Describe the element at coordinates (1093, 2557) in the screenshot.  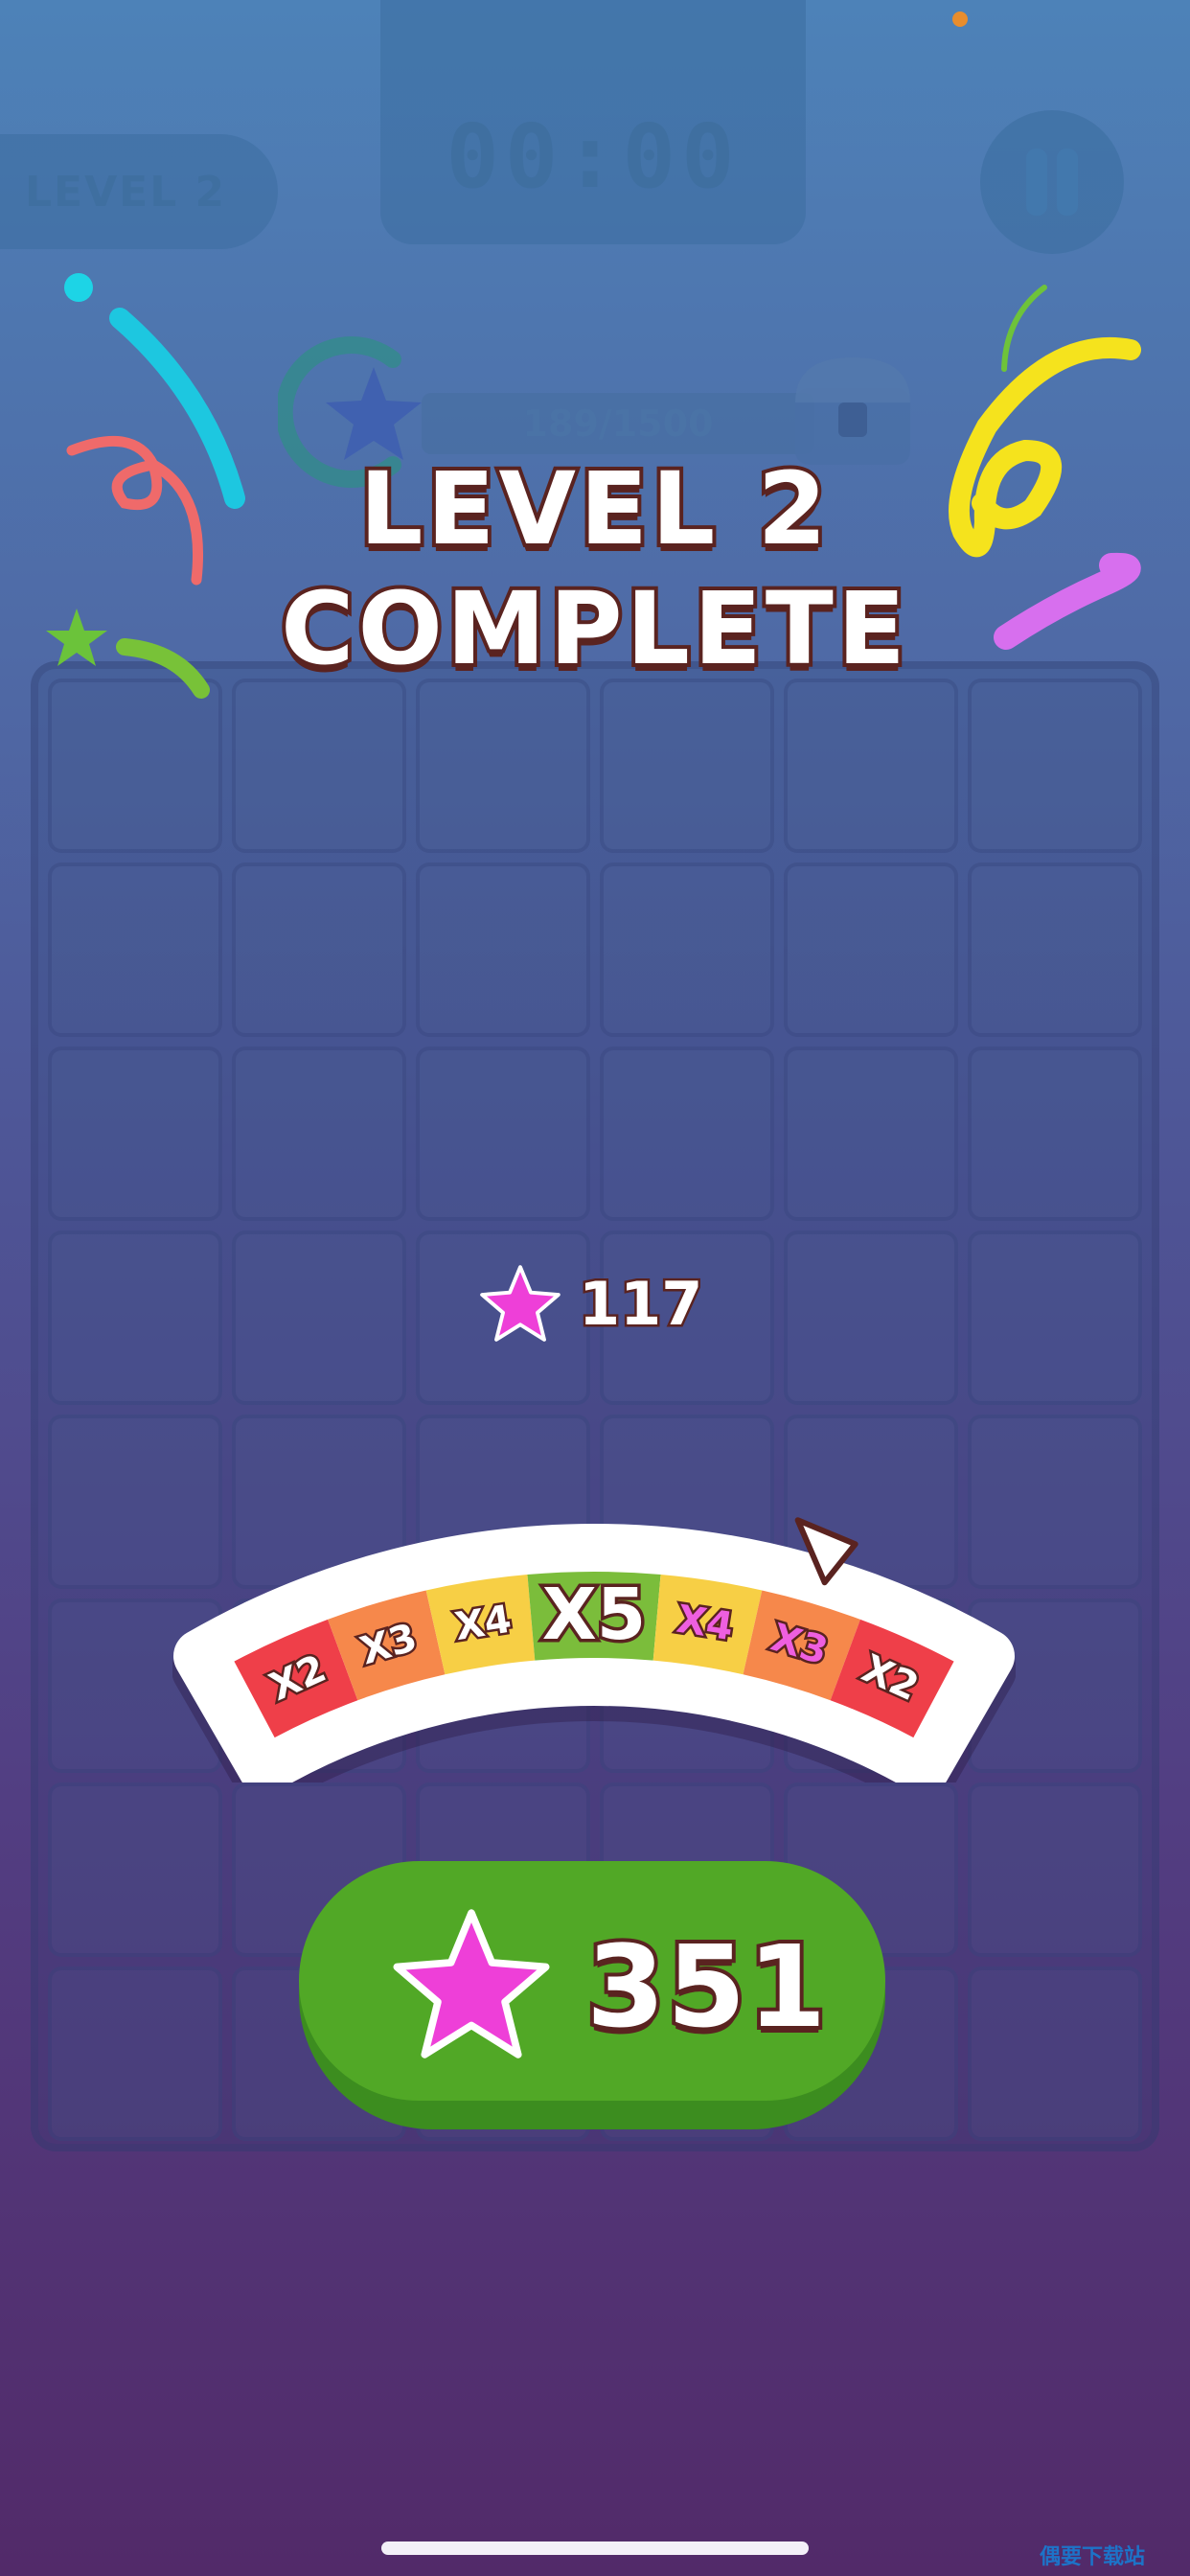
I see `watermark-text: 偶要下载站` at that location.